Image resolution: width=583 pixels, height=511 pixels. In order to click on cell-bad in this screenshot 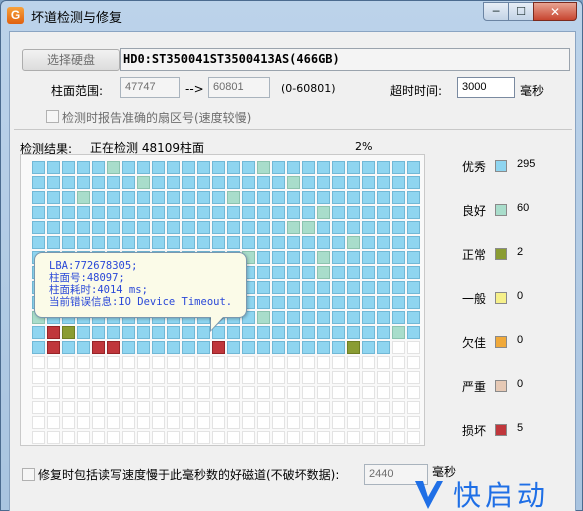, I will do `click(218, 347)`.